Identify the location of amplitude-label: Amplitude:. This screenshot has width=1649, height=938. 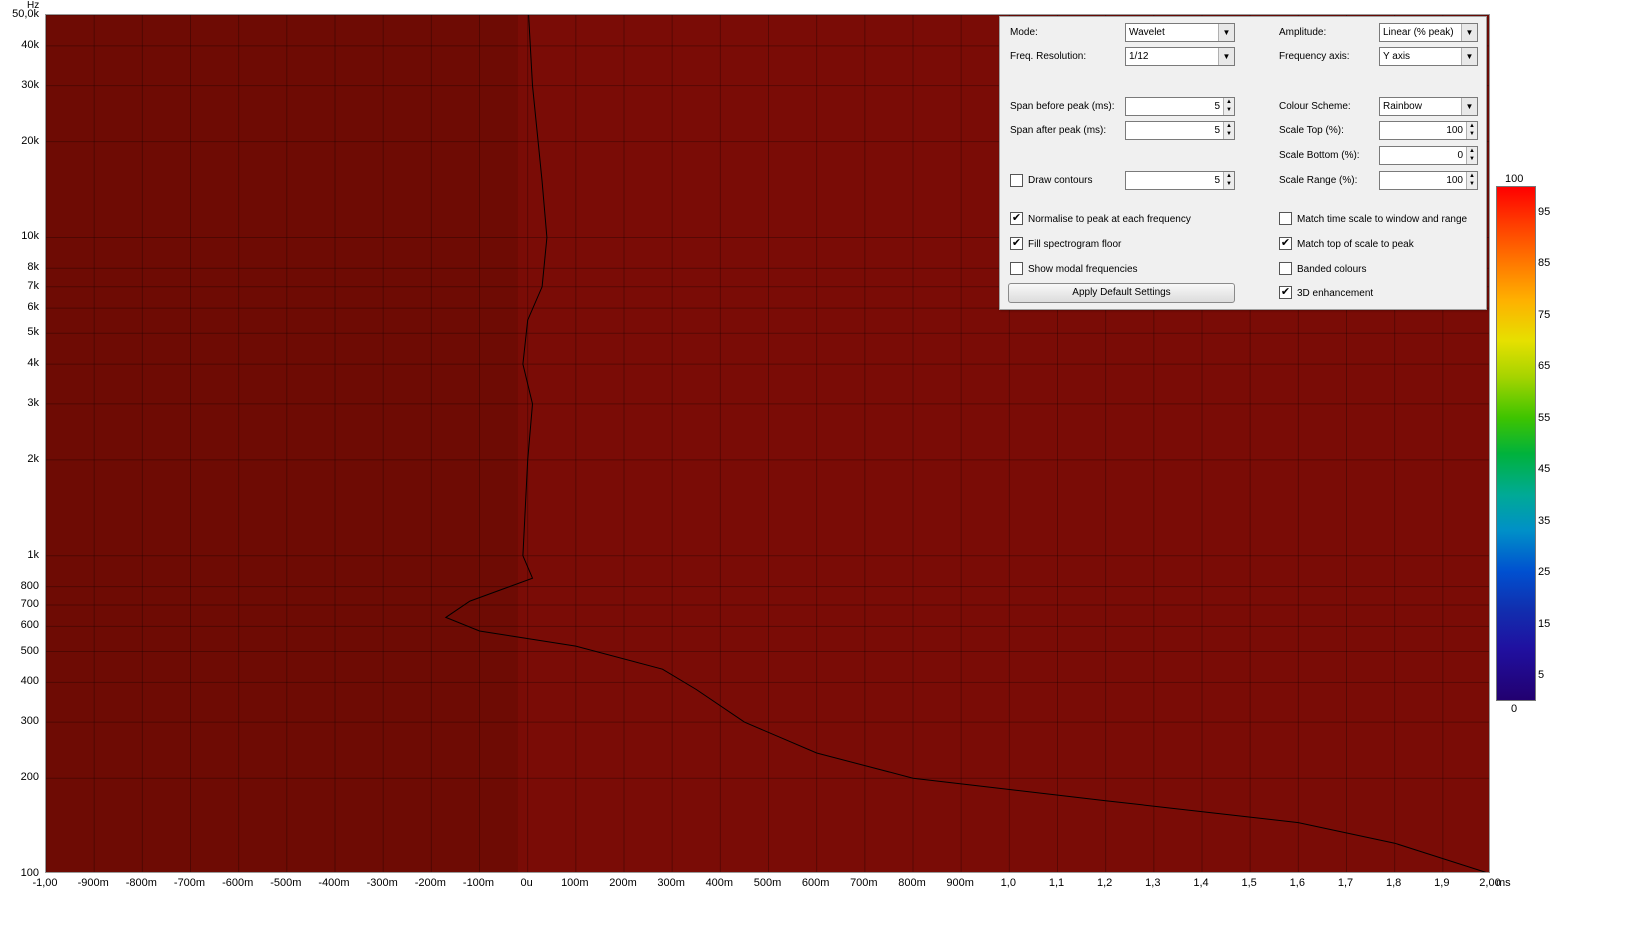
(1303, 32).